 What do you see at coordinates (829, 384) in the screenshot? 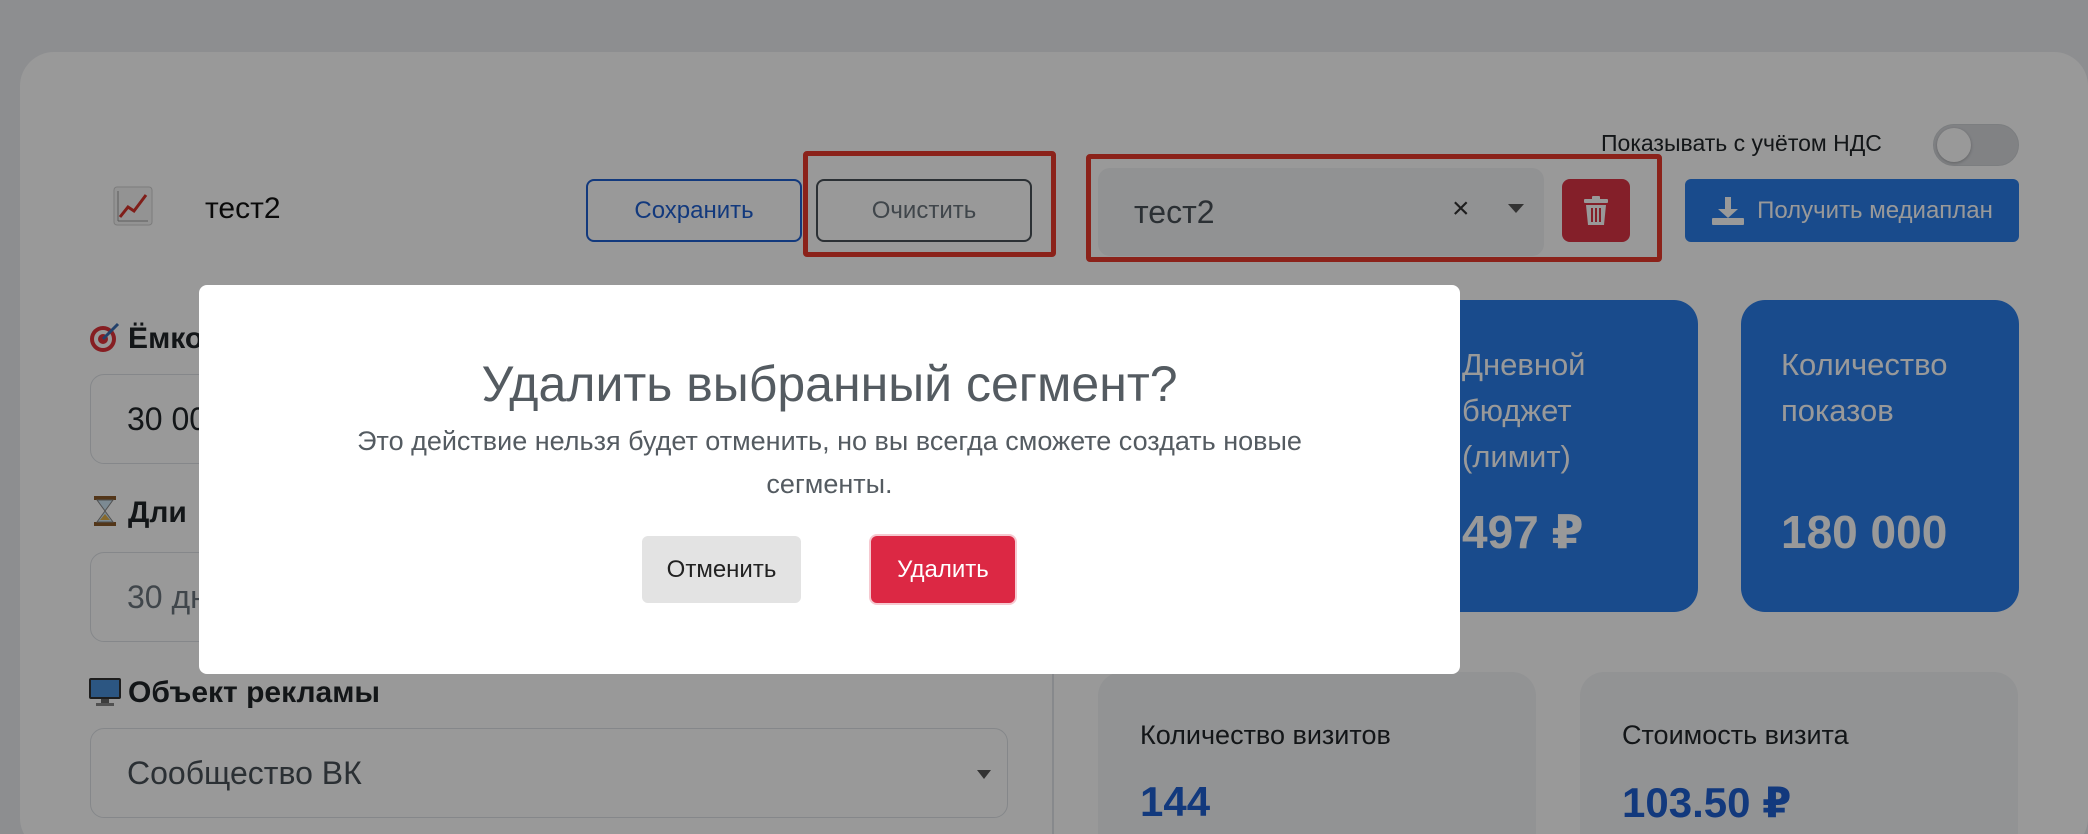
I see `dialog-title: Удалить выбранный сегмент?` at bounding box center [829, 384].